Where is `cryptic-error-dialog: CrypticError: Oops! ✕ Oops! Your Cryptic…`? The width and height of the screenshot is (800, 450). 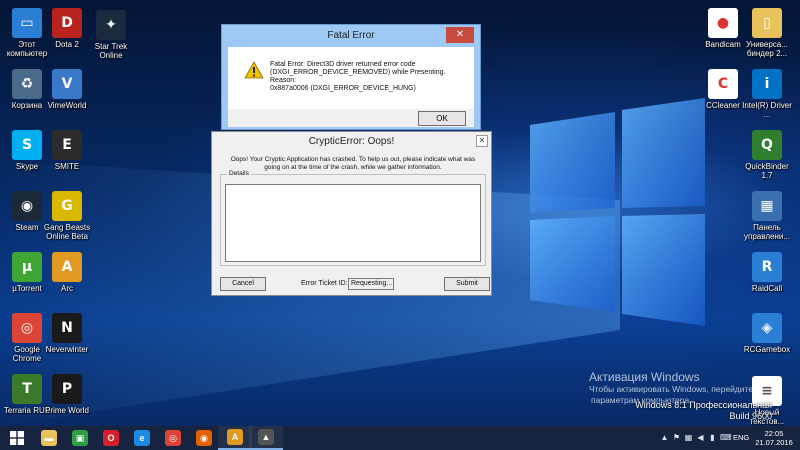 cryptic-error-dialog: CrypticError: Oops! ✕ Oops! Your Cryptic… is located at coordinates (351, 213).